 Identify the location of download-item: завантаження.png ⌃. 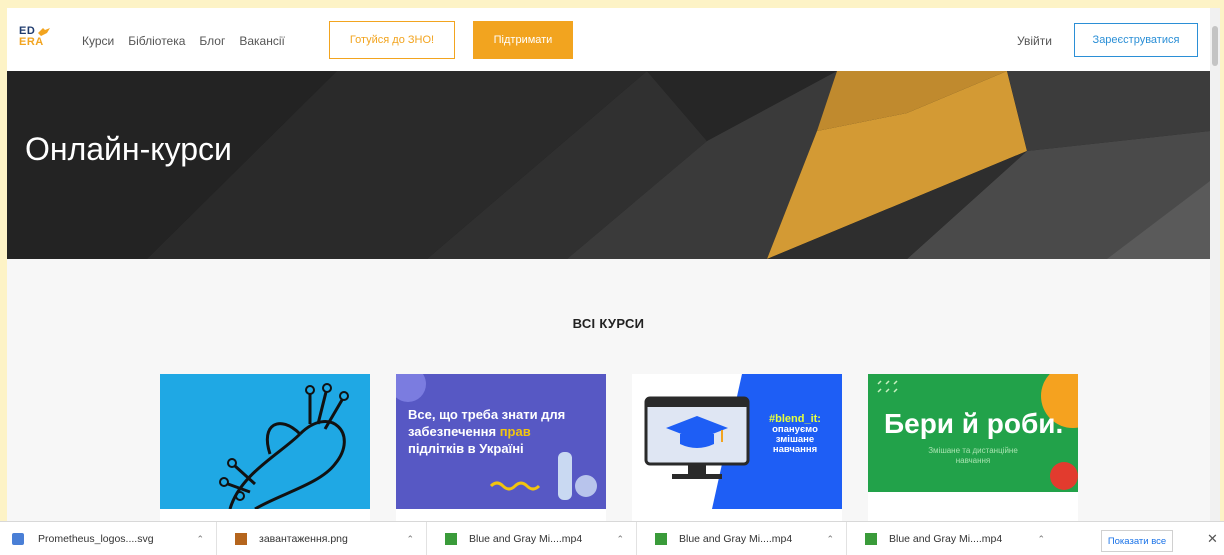
(322, 538).